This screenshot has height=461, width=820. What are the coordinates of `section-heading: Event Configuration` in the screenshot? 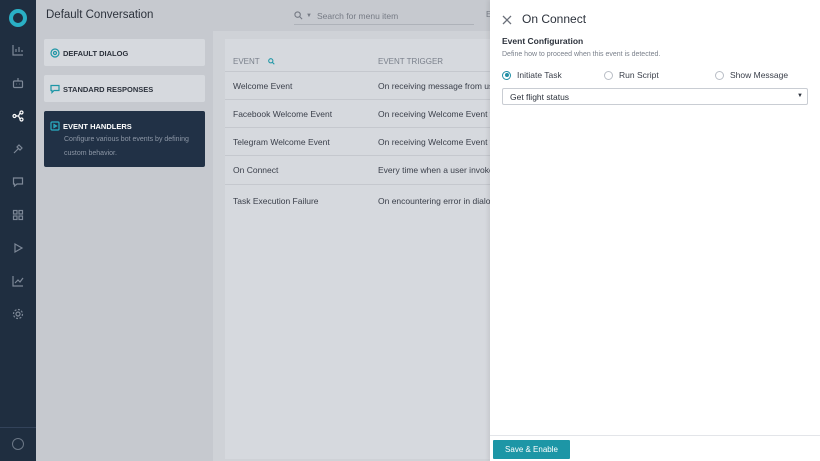 It's located at (543, 41).